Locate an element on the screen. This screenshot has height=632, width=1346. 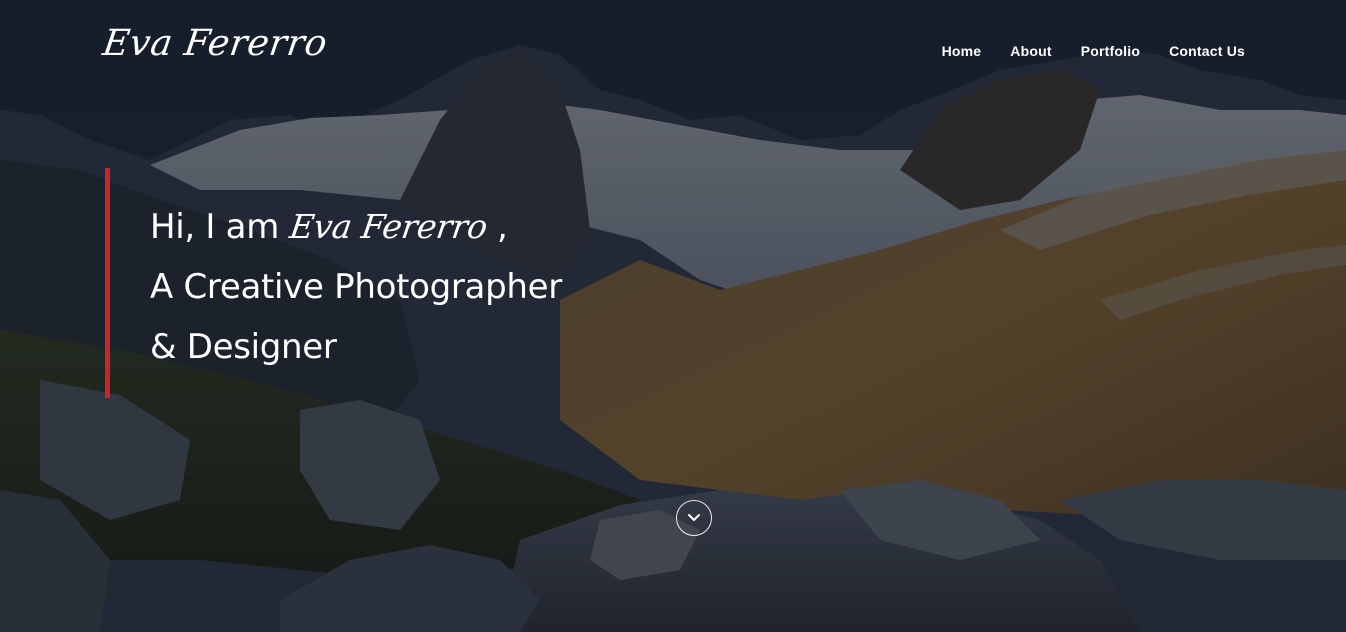
hero-subtitle-line-1: A Creative Photographer is located at coordinates (356, 287).